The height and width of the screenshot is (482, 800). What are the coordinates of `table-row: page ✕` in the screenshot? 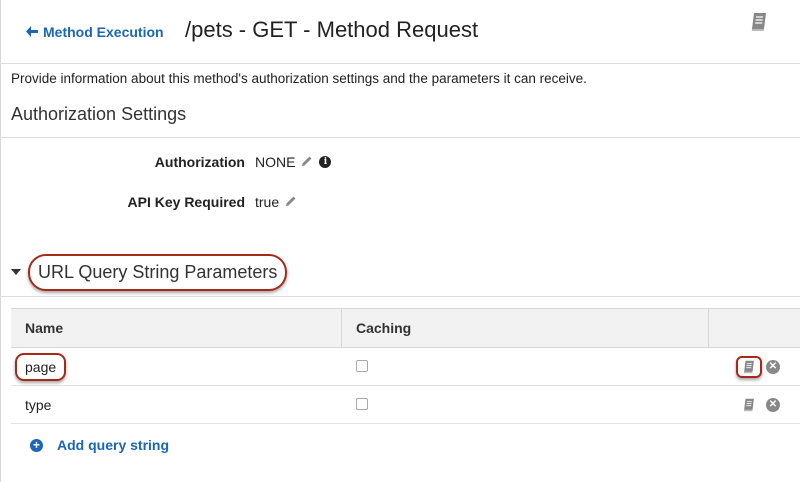 It's located at (405, 366).